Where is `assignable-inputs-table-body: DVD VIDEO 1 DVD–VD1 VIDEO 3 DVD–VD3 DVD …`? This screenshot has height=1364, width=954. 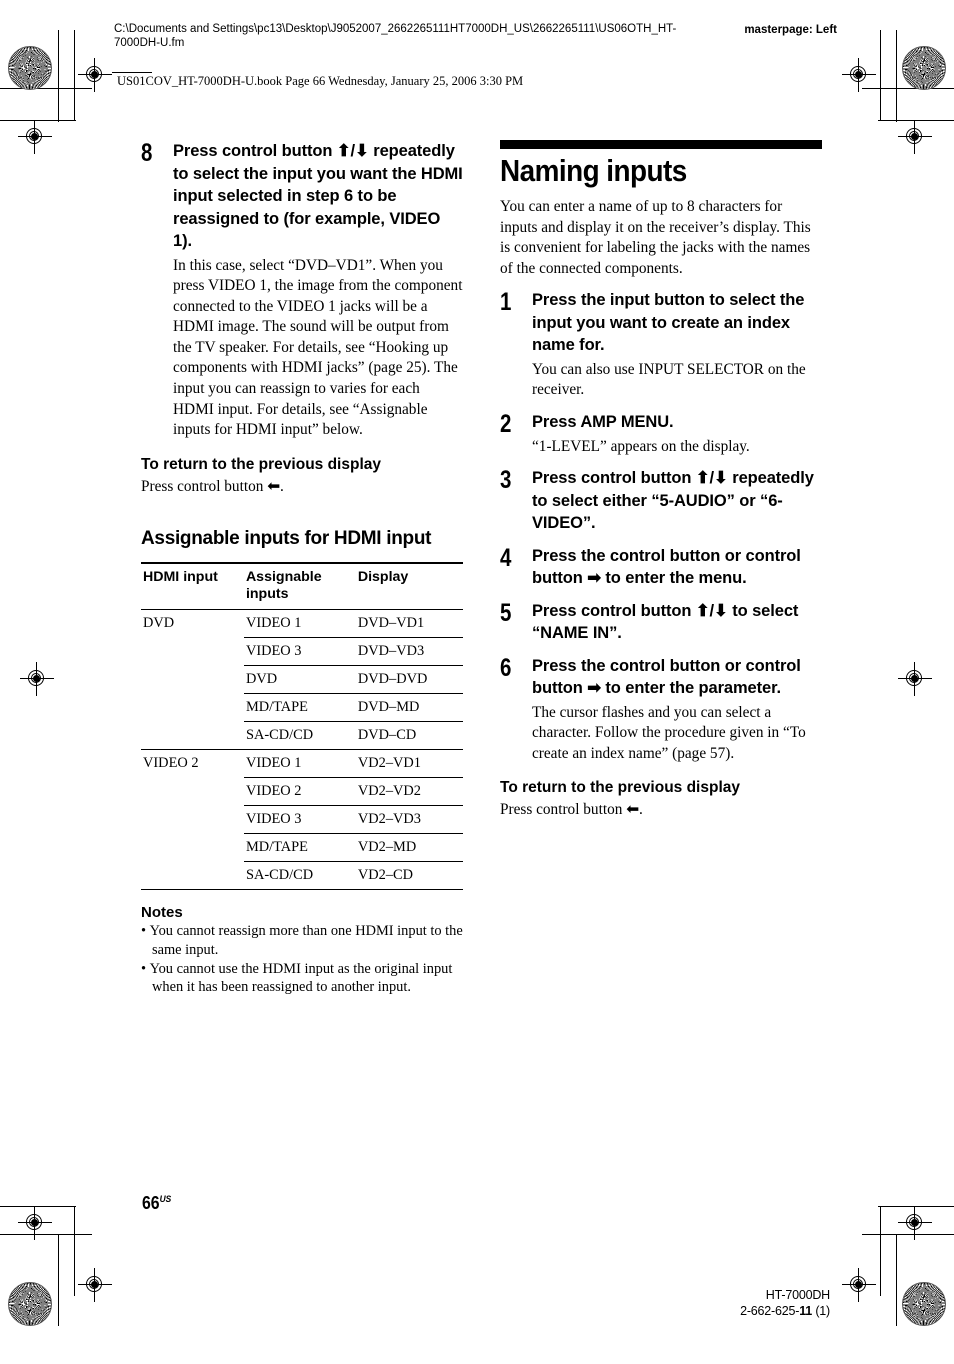 assignable-inputs-table-body: DVD VIDEO 1 DVD–VD1 VIDEO 3 DVD–VD3 DVD … is located at coordinates (302, 750).